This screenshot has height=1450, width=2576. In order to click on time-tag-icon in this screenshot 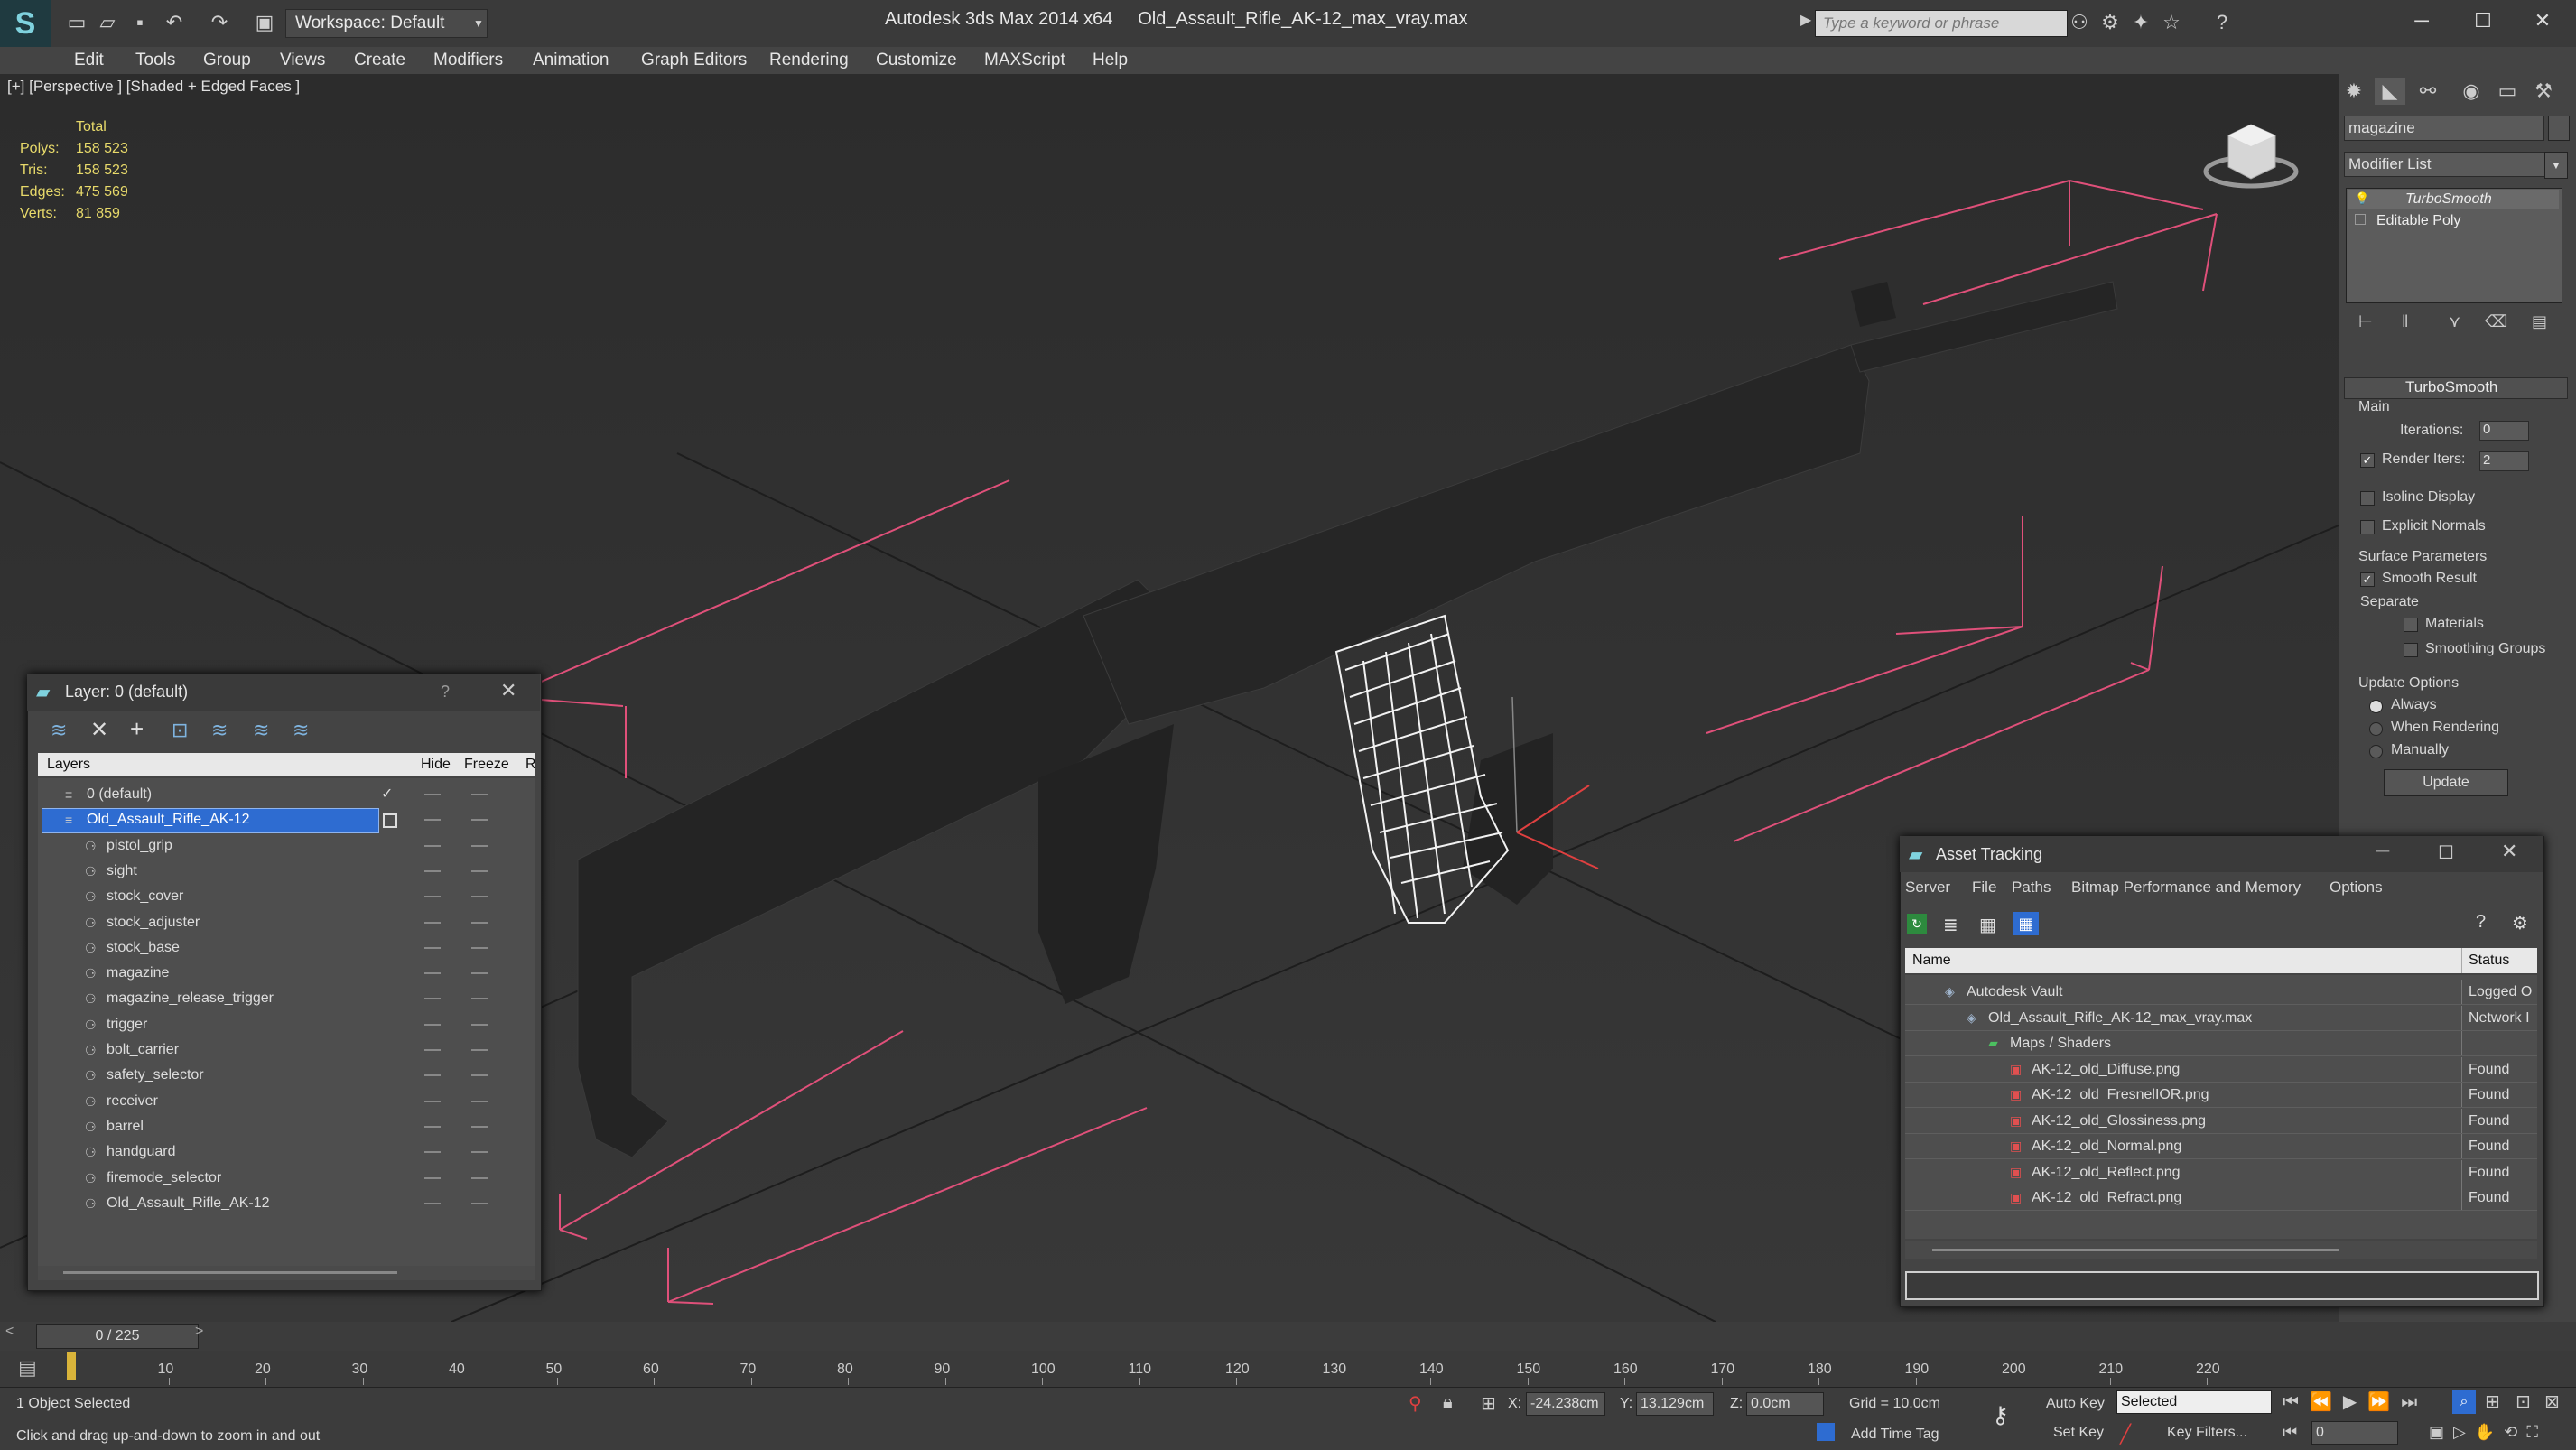, I will do `click(1826, 1432)`.